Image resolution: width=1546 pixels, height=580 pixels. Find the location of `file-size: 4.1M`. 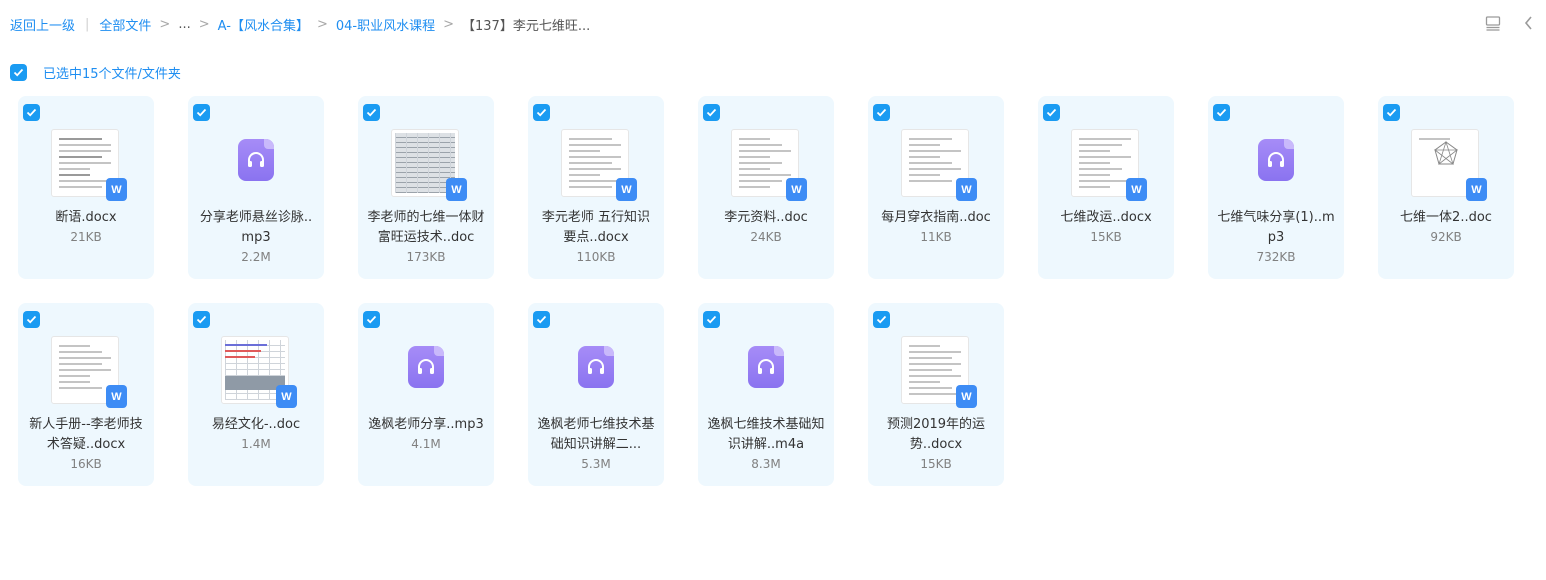

file-size: 4.1M is located at coordinates (426, 444).